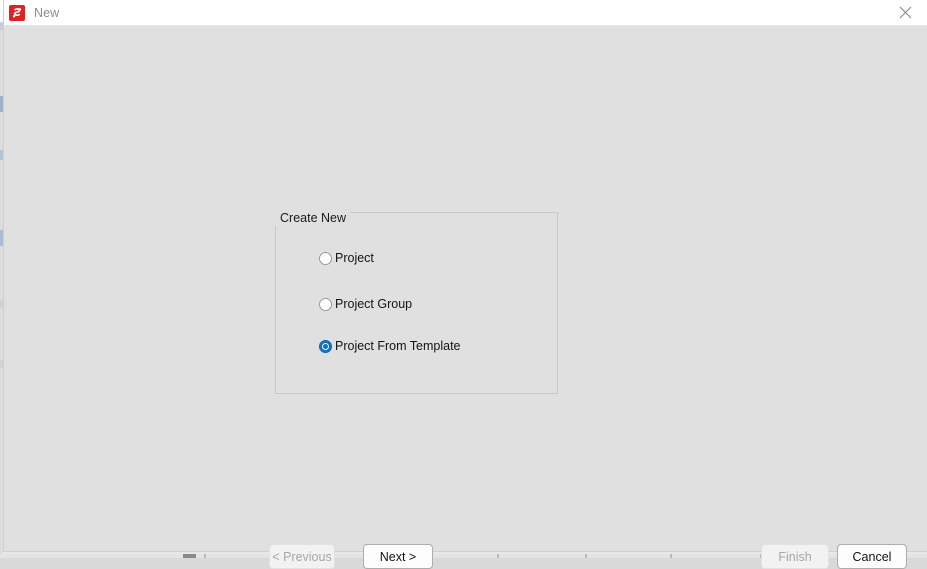  I want to click on next-button: Next >, so click(398, 556).